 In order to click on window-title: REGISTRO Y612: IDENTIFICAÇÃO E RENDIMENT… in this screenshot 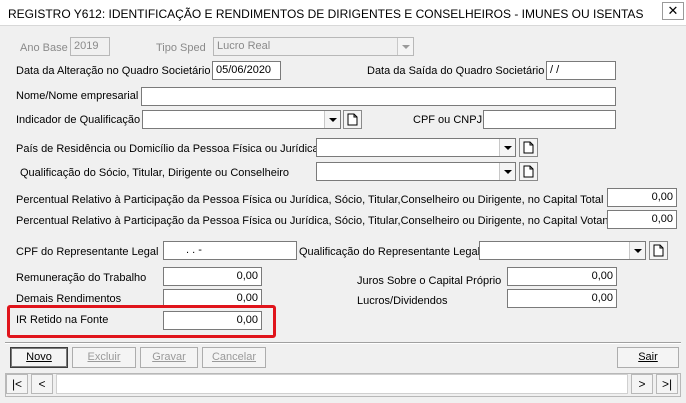, I will do `click(326, 14)`.